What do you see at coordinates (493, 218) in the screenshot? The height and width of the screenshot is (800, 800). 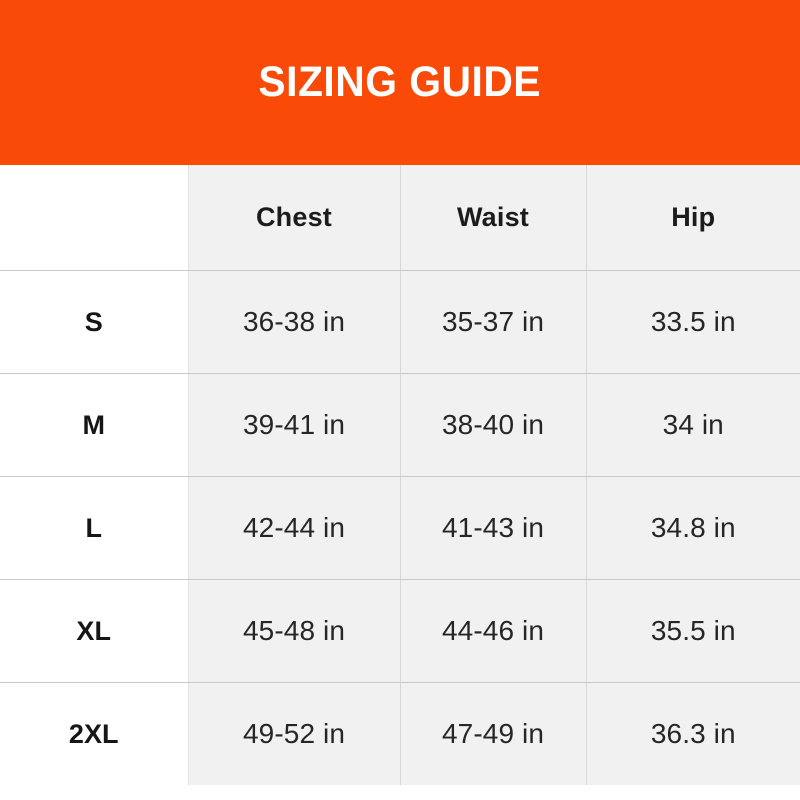 I see `column-header-waist: Waist` at bounding box center [493, 218].